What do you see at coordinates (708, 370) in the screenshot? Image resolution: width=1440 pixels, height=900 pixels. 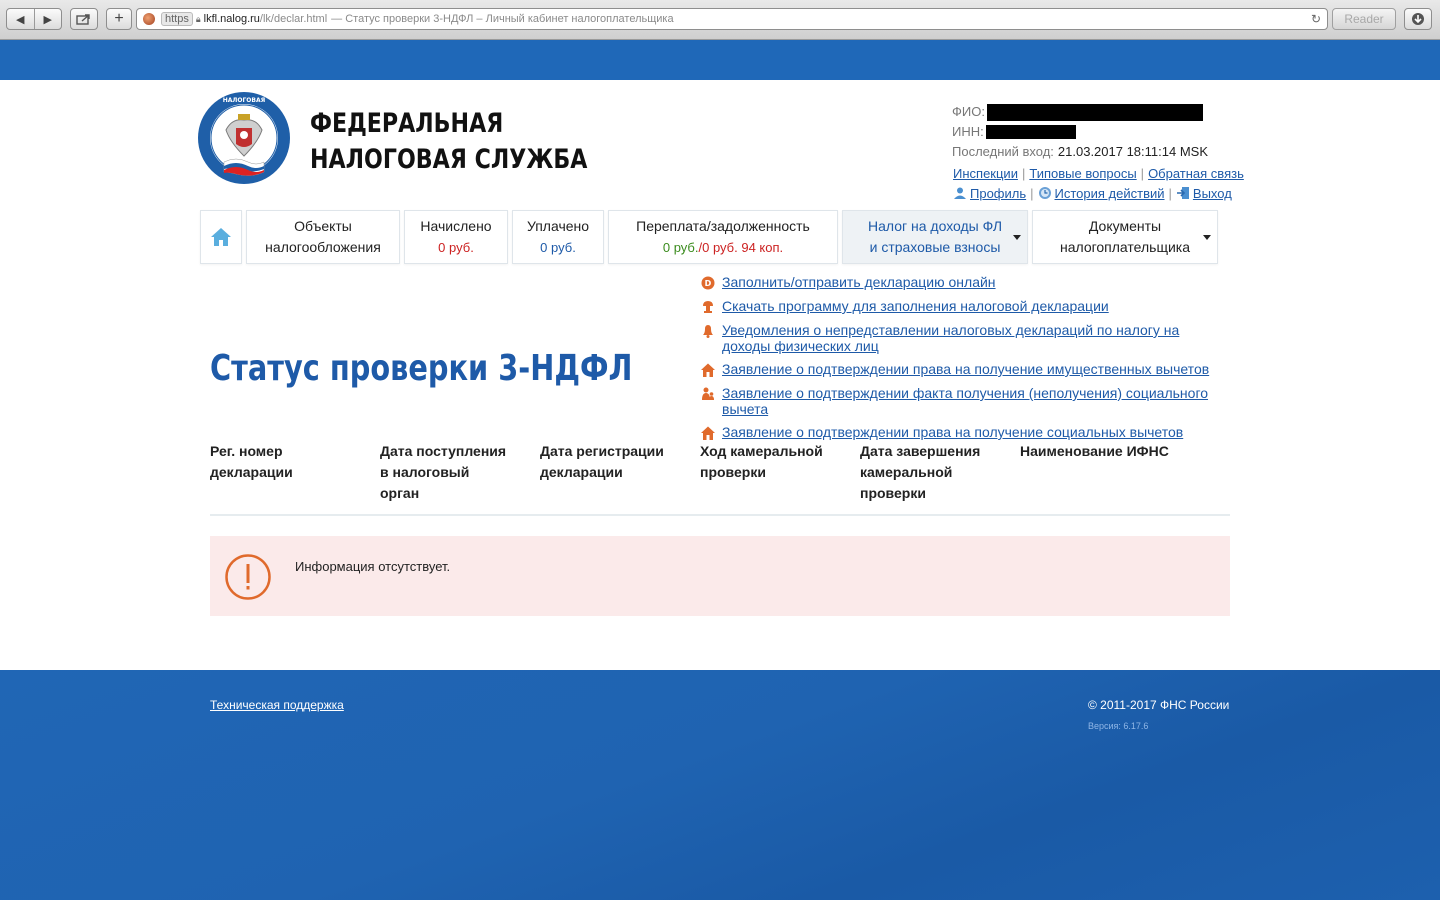 I see `house-icon` at bounding box center [708, 370].